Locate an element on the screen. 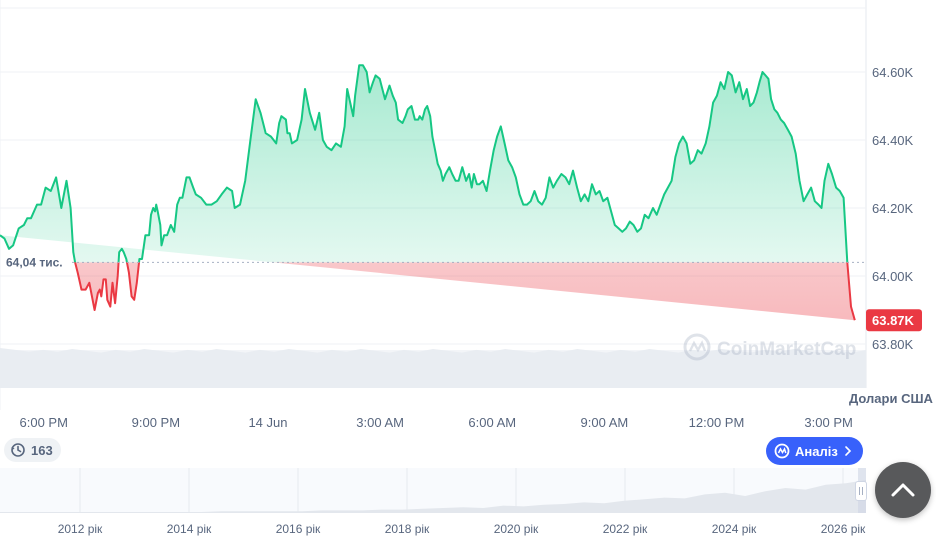 The image size is (936, 543). navigator-year-label: 2016 рік is located at coordinates (298, 529).